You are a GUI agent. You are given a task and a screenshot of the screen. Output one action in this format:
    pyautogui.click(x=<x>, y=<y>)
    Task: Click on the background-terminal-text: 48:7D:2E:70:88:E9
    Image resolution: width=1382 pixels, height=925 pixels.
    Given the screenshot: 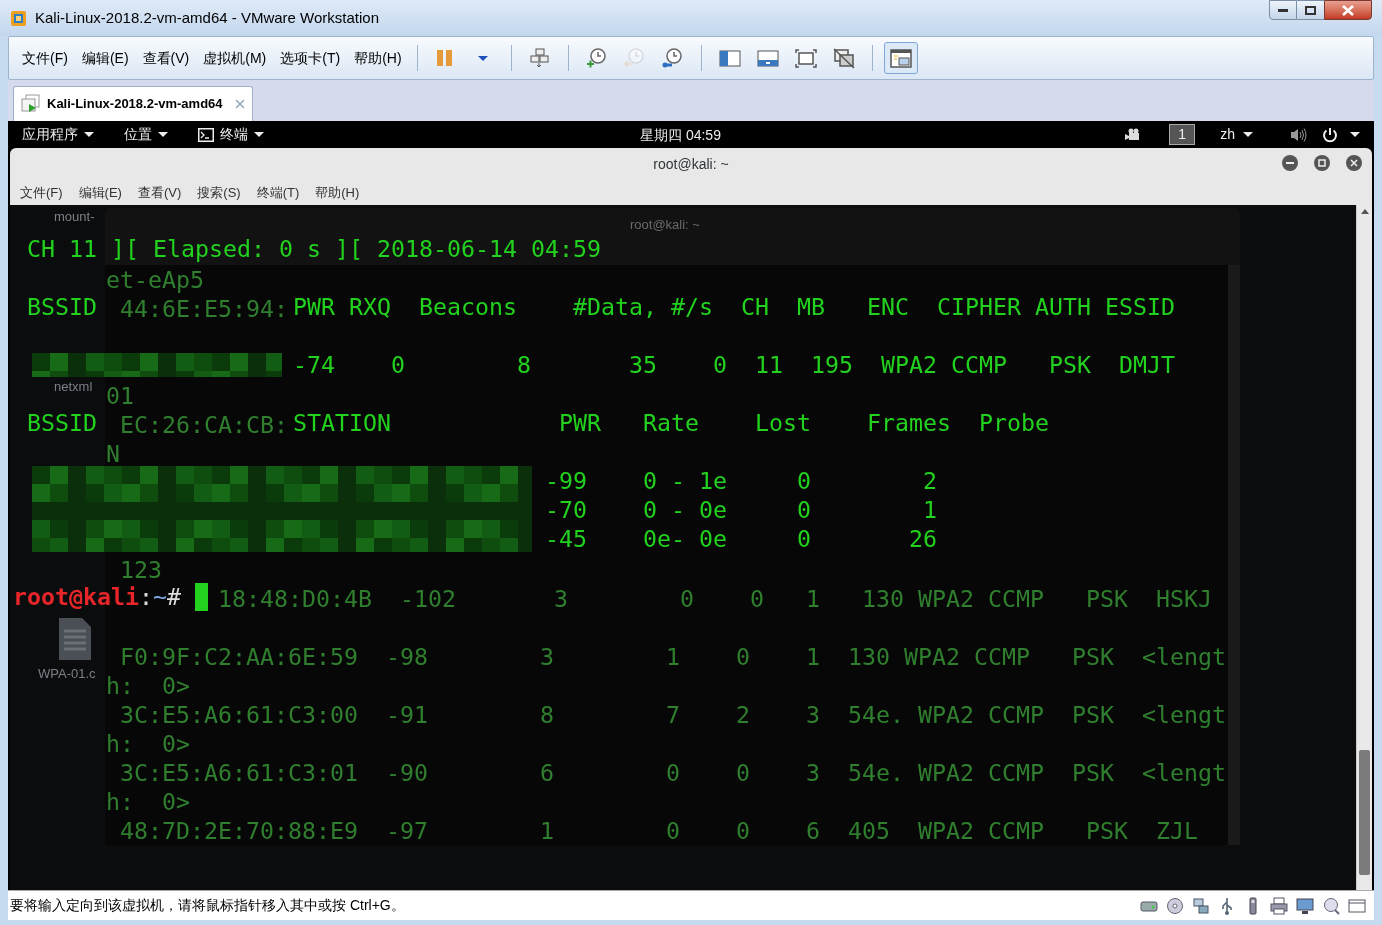 What is the action you would take?
    pyautogui.click(x=239, y=830)
    